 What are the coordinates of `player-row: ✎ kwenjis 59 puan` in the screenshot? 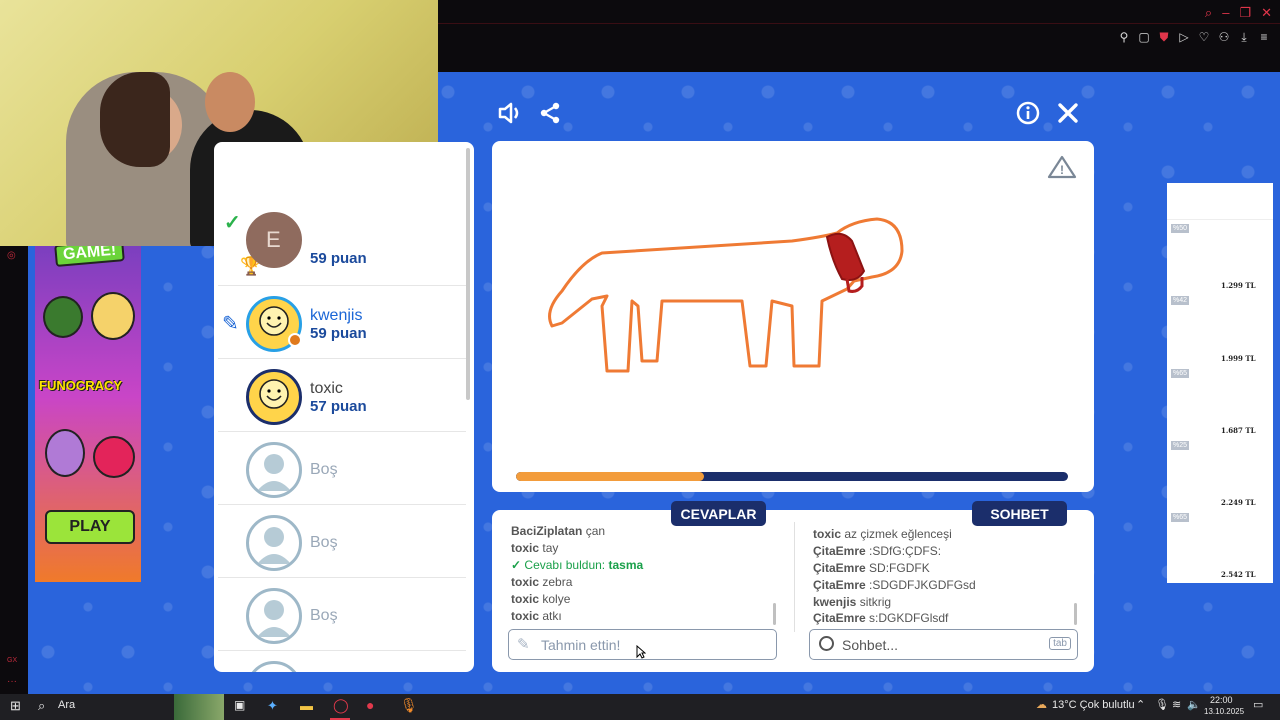 It's located at (342, 323).